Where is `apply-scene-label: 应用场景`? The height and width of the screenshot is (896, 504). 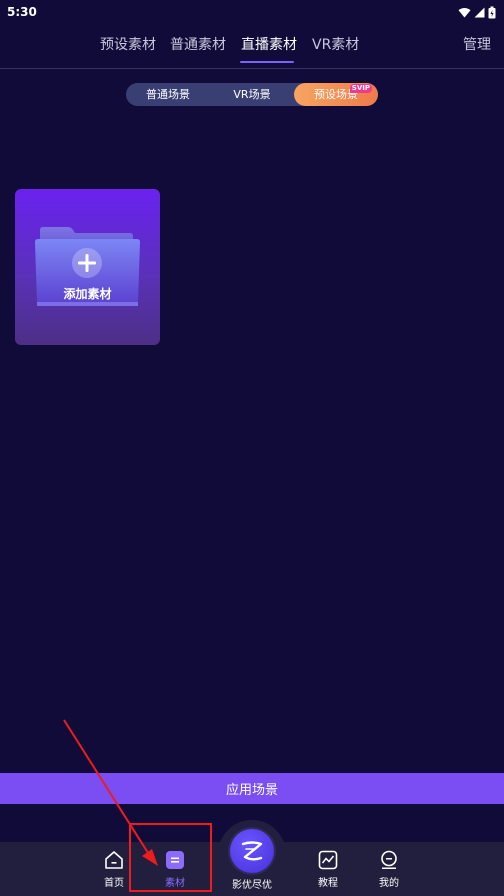
apply-scene-label: 应用场景 is located at coordinates (251, 790).